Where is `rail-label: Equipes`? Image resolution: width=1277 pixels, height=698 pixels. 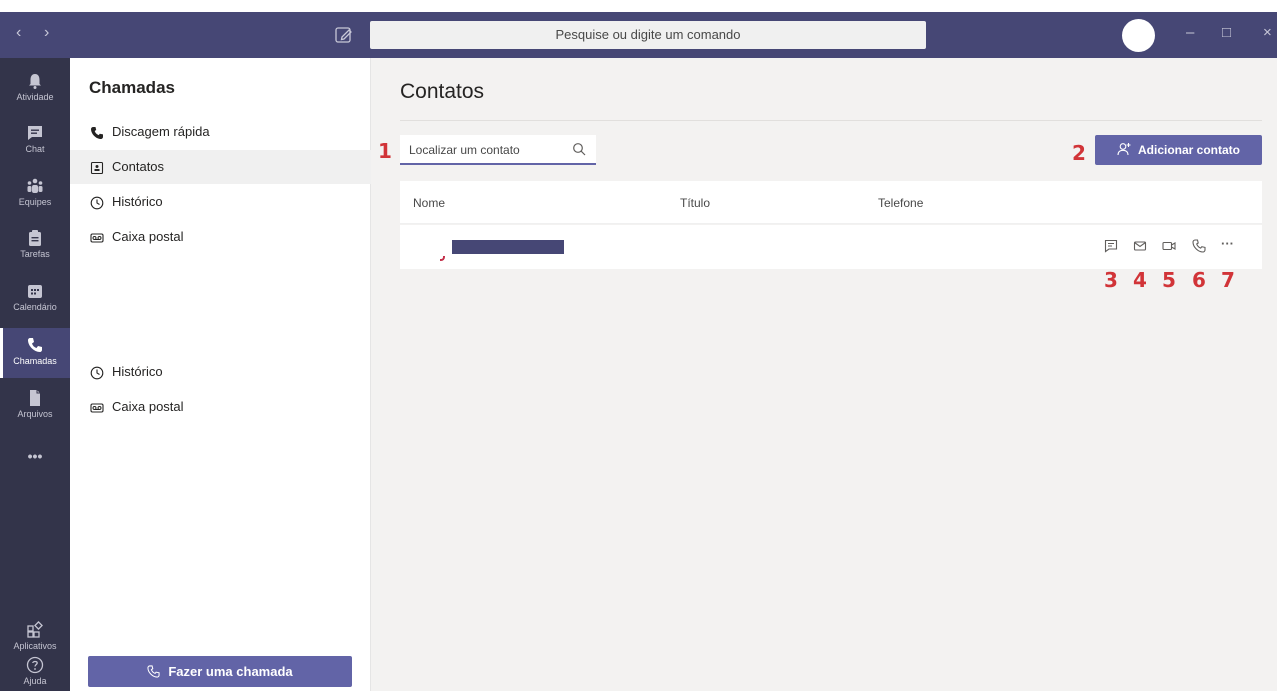 rail-label: Equipes is located at coordinates (35, 202).